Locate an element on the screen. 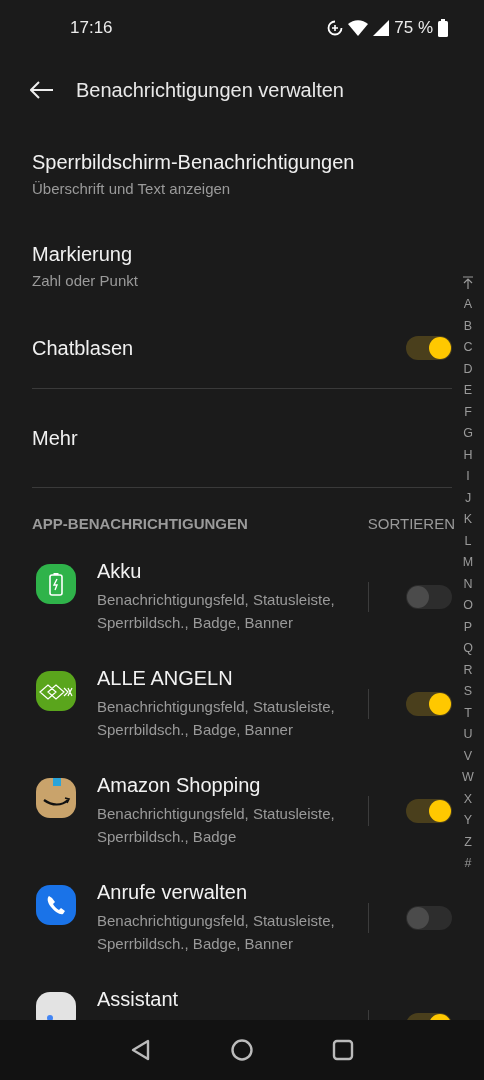 The image size is (484, 1080). index-letter: O is located at coordinates (468, 606).